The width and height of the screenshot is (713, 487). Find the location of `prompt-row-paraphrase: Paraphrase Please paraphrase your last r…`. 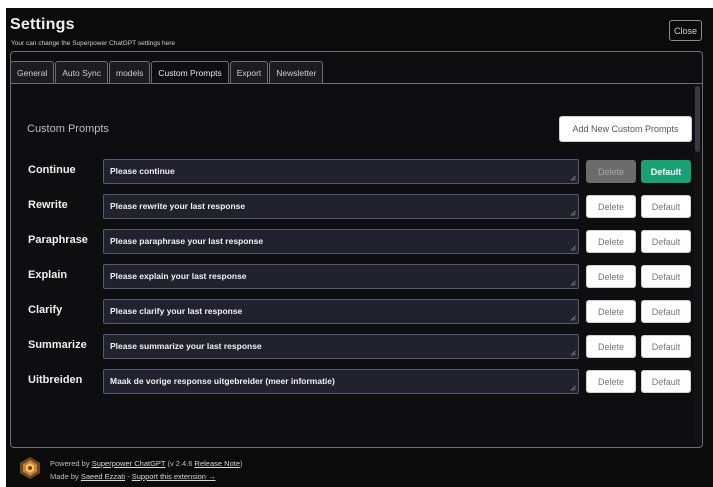

prompt-row-paraphrase: Paraphrase Please paraphrase your last r… is located at coordinates (356, 241).